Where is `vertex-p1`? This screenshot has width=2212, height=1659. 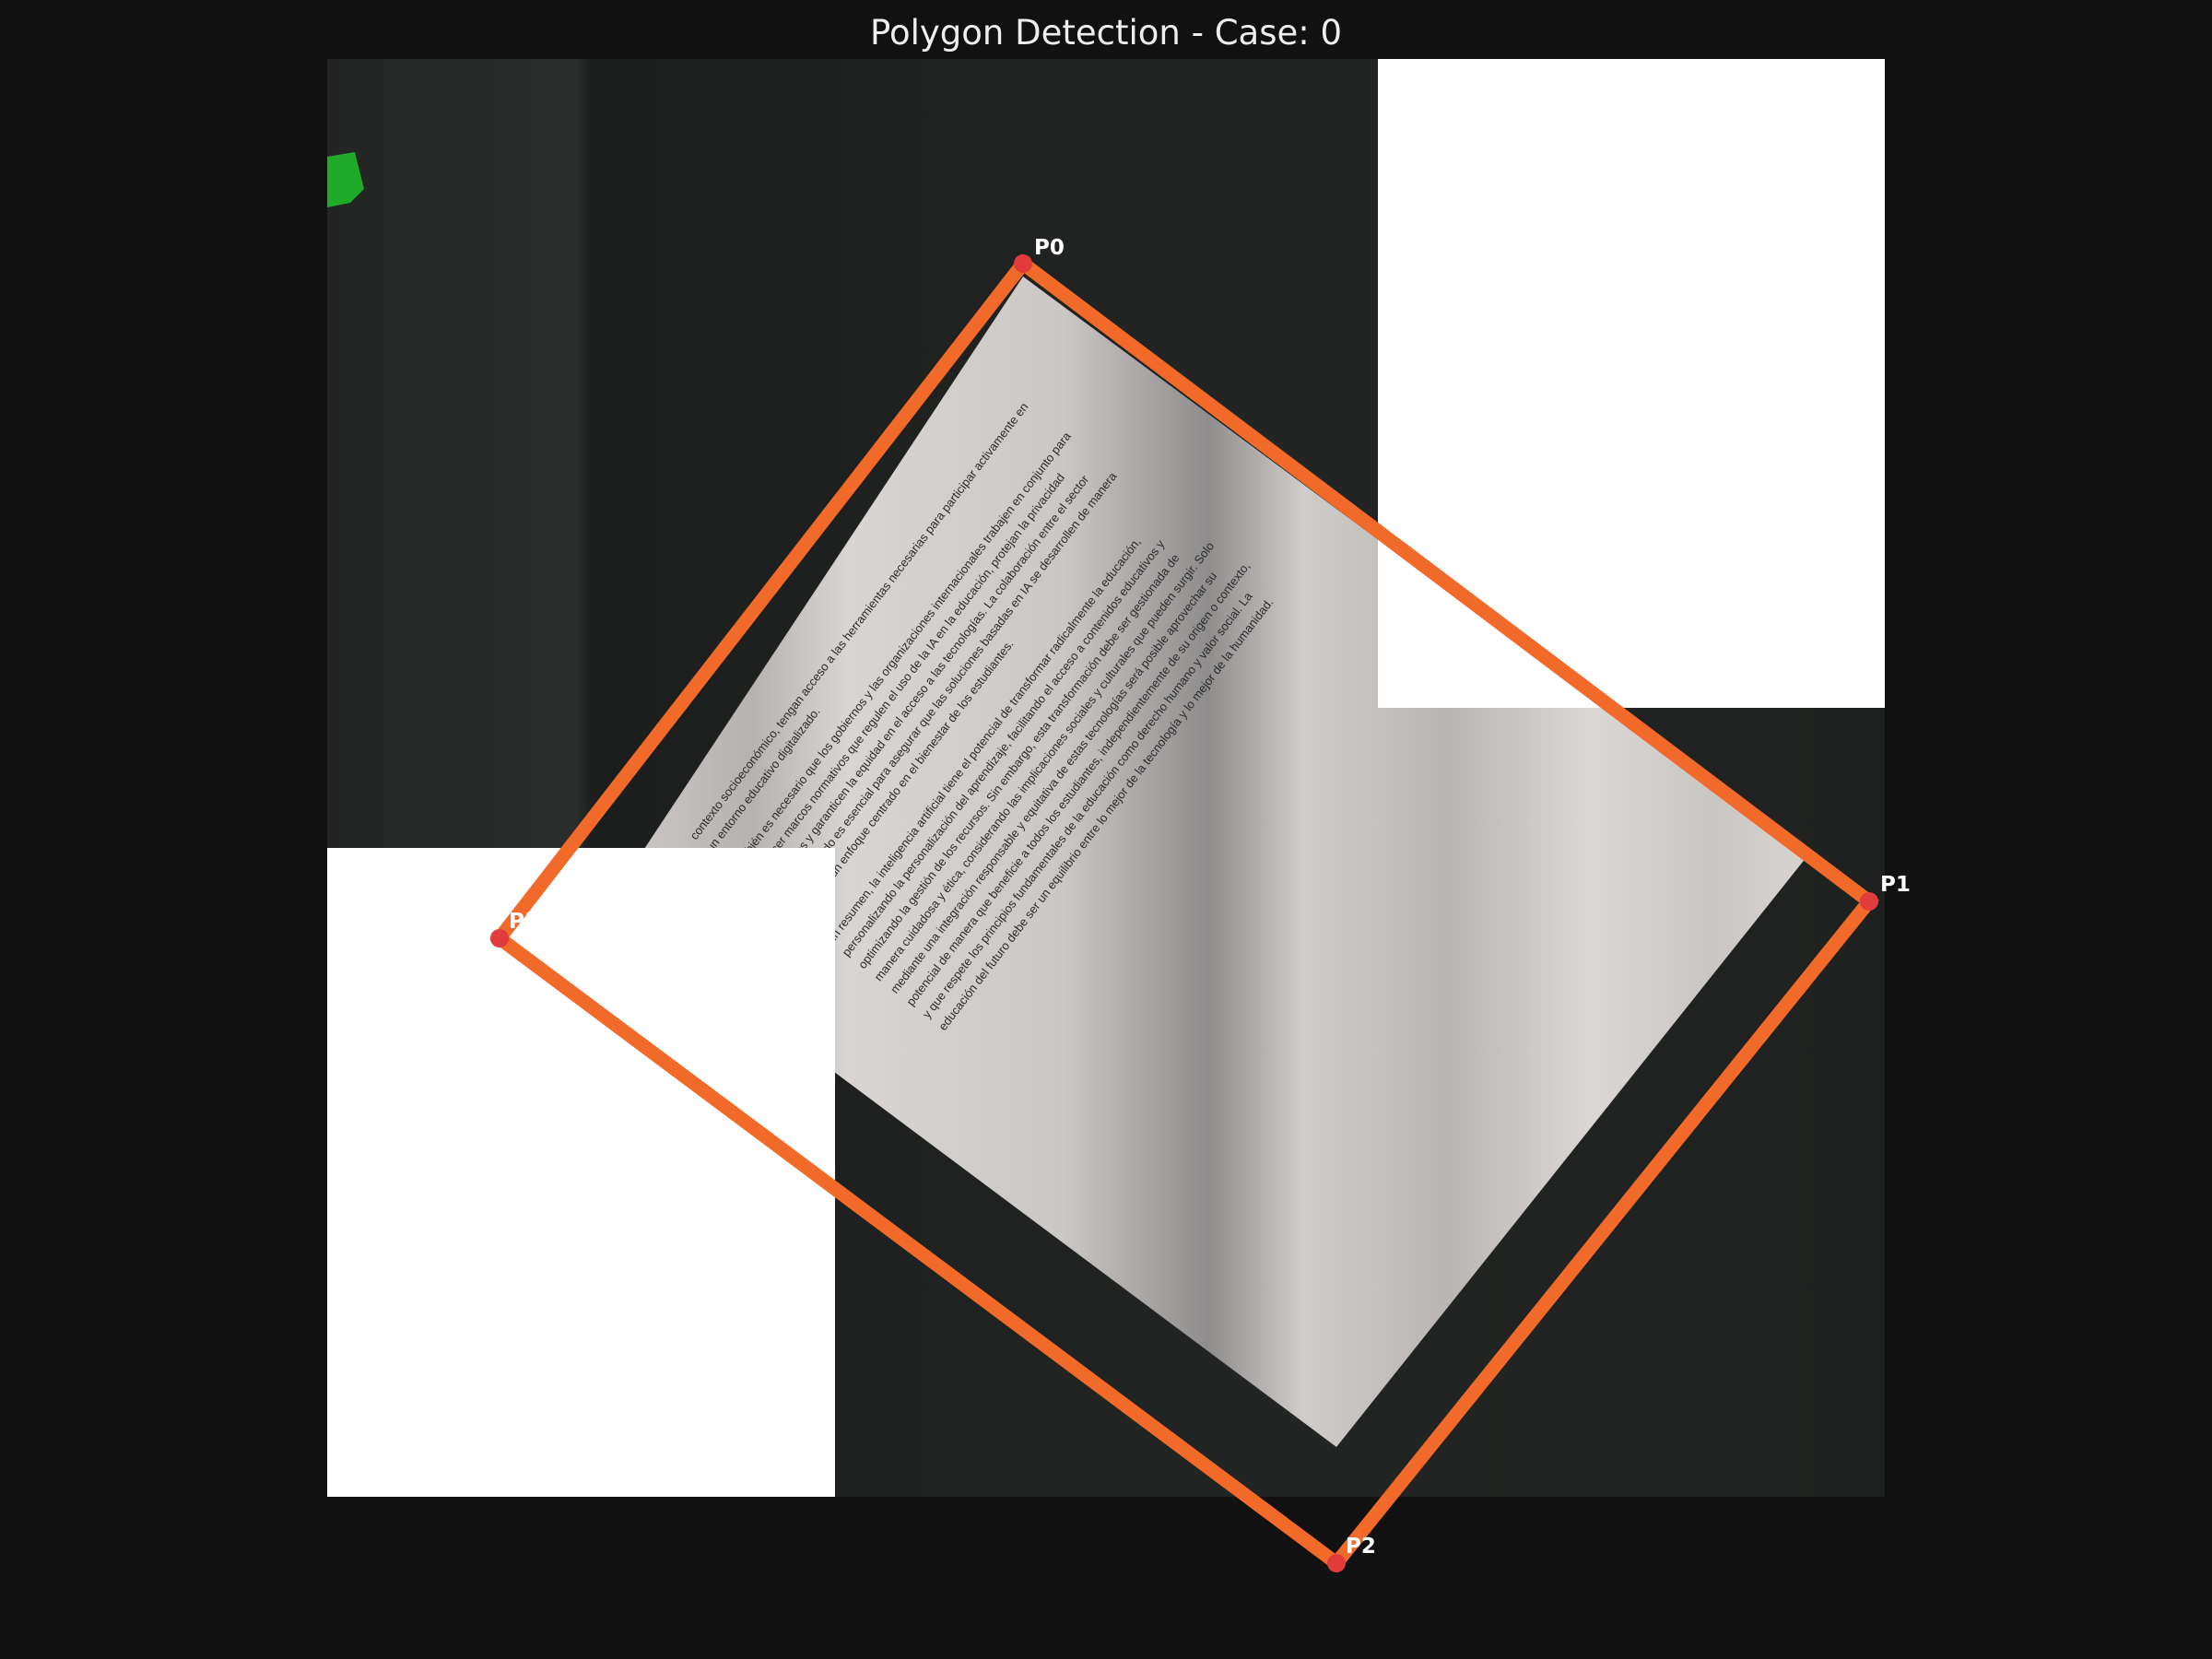 vertex-p1 is located at coordinates (1869, 901).